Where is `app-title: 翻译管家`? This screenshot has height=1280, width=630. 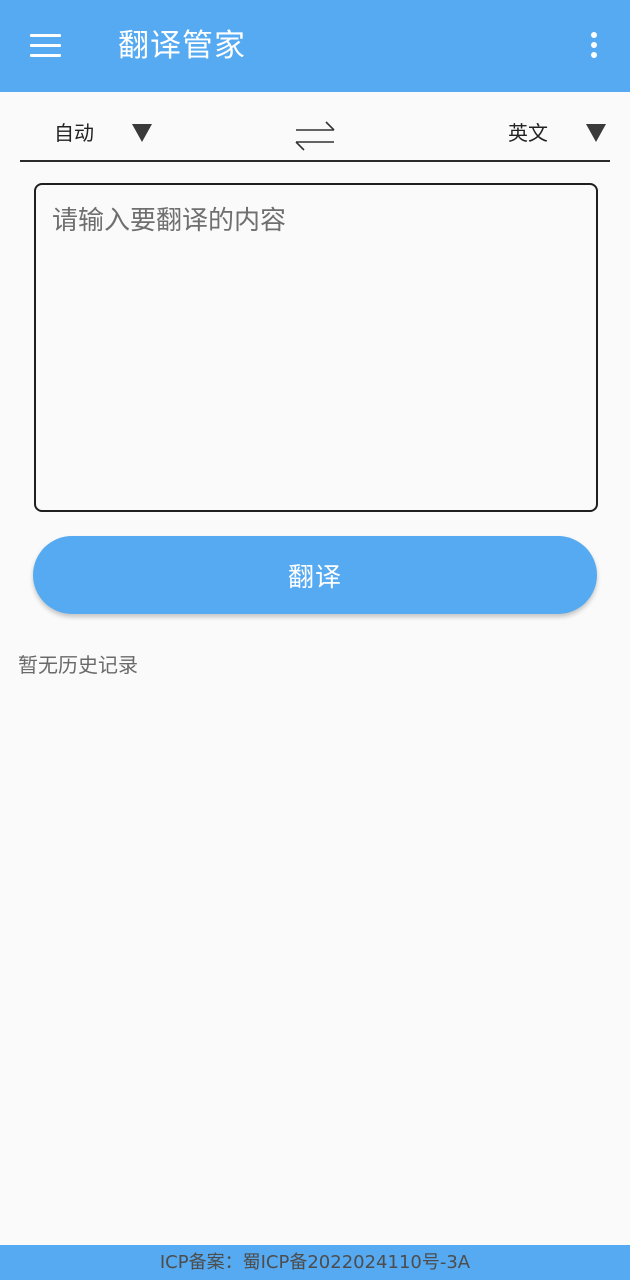
app-title: 翻译管家 is located at coordinates (182, 46).